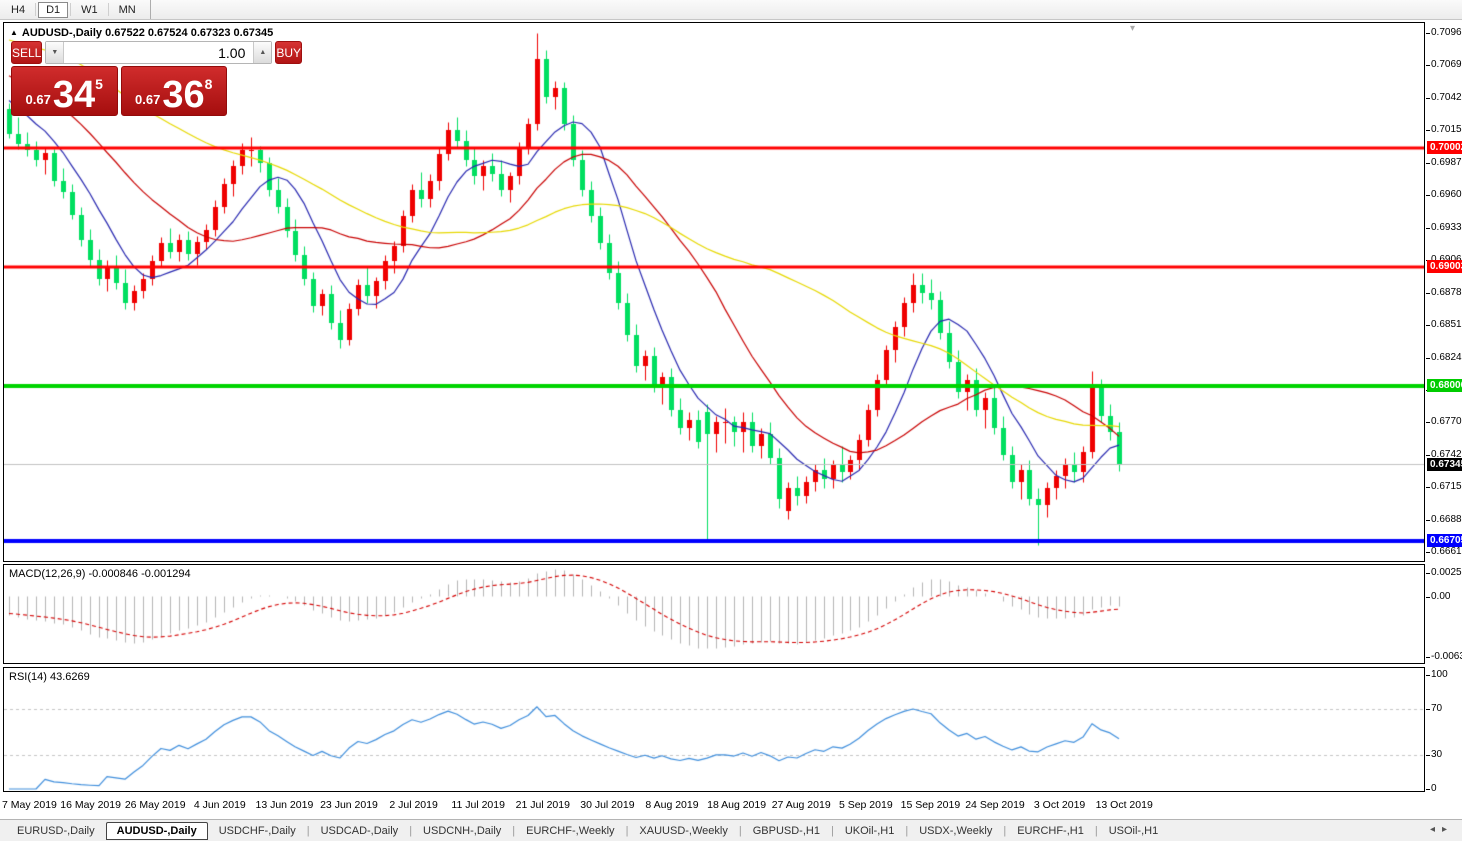 This screenshot has height=841, width=1462. Describe the element at coordinates (1446, 520) in the screenshot. I see `price-axis-label: 0.66880` at that location.